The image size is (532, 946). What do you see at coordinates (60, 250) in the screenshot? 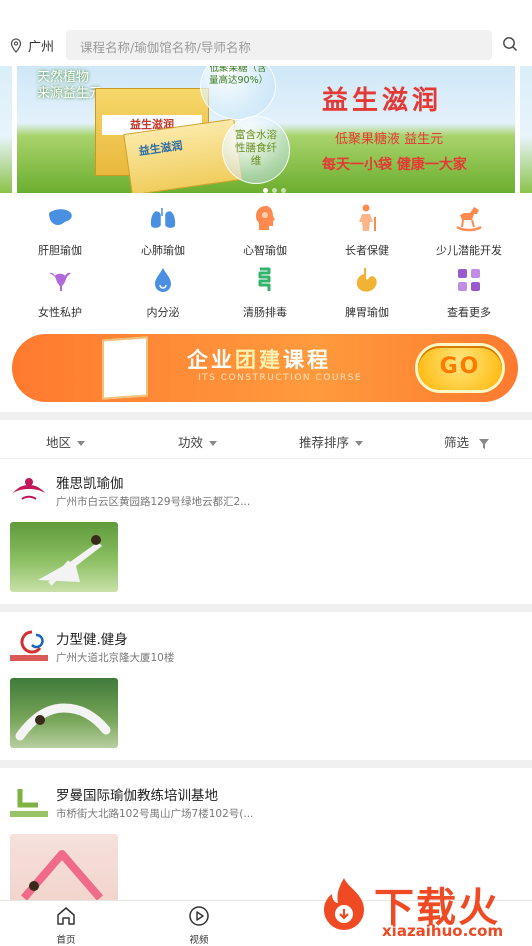
I see `category-label: 肝胆瑜伽` at bounding box center [60, 250].